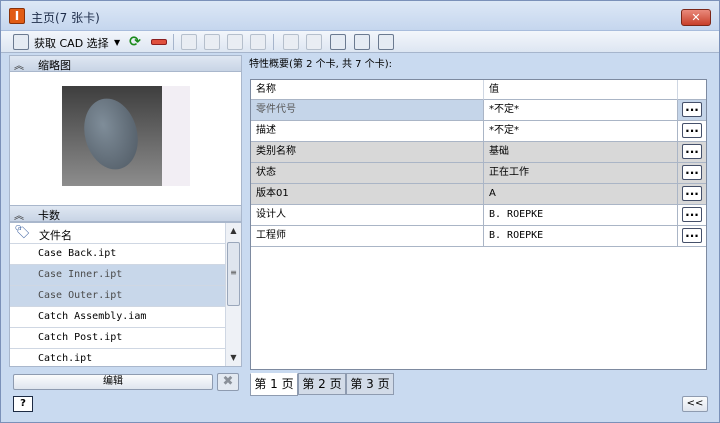  What do you see at coordinates (367, 90) in the screenshot?
I see `column-header-name: 名称` at bounding box center [367, 90].